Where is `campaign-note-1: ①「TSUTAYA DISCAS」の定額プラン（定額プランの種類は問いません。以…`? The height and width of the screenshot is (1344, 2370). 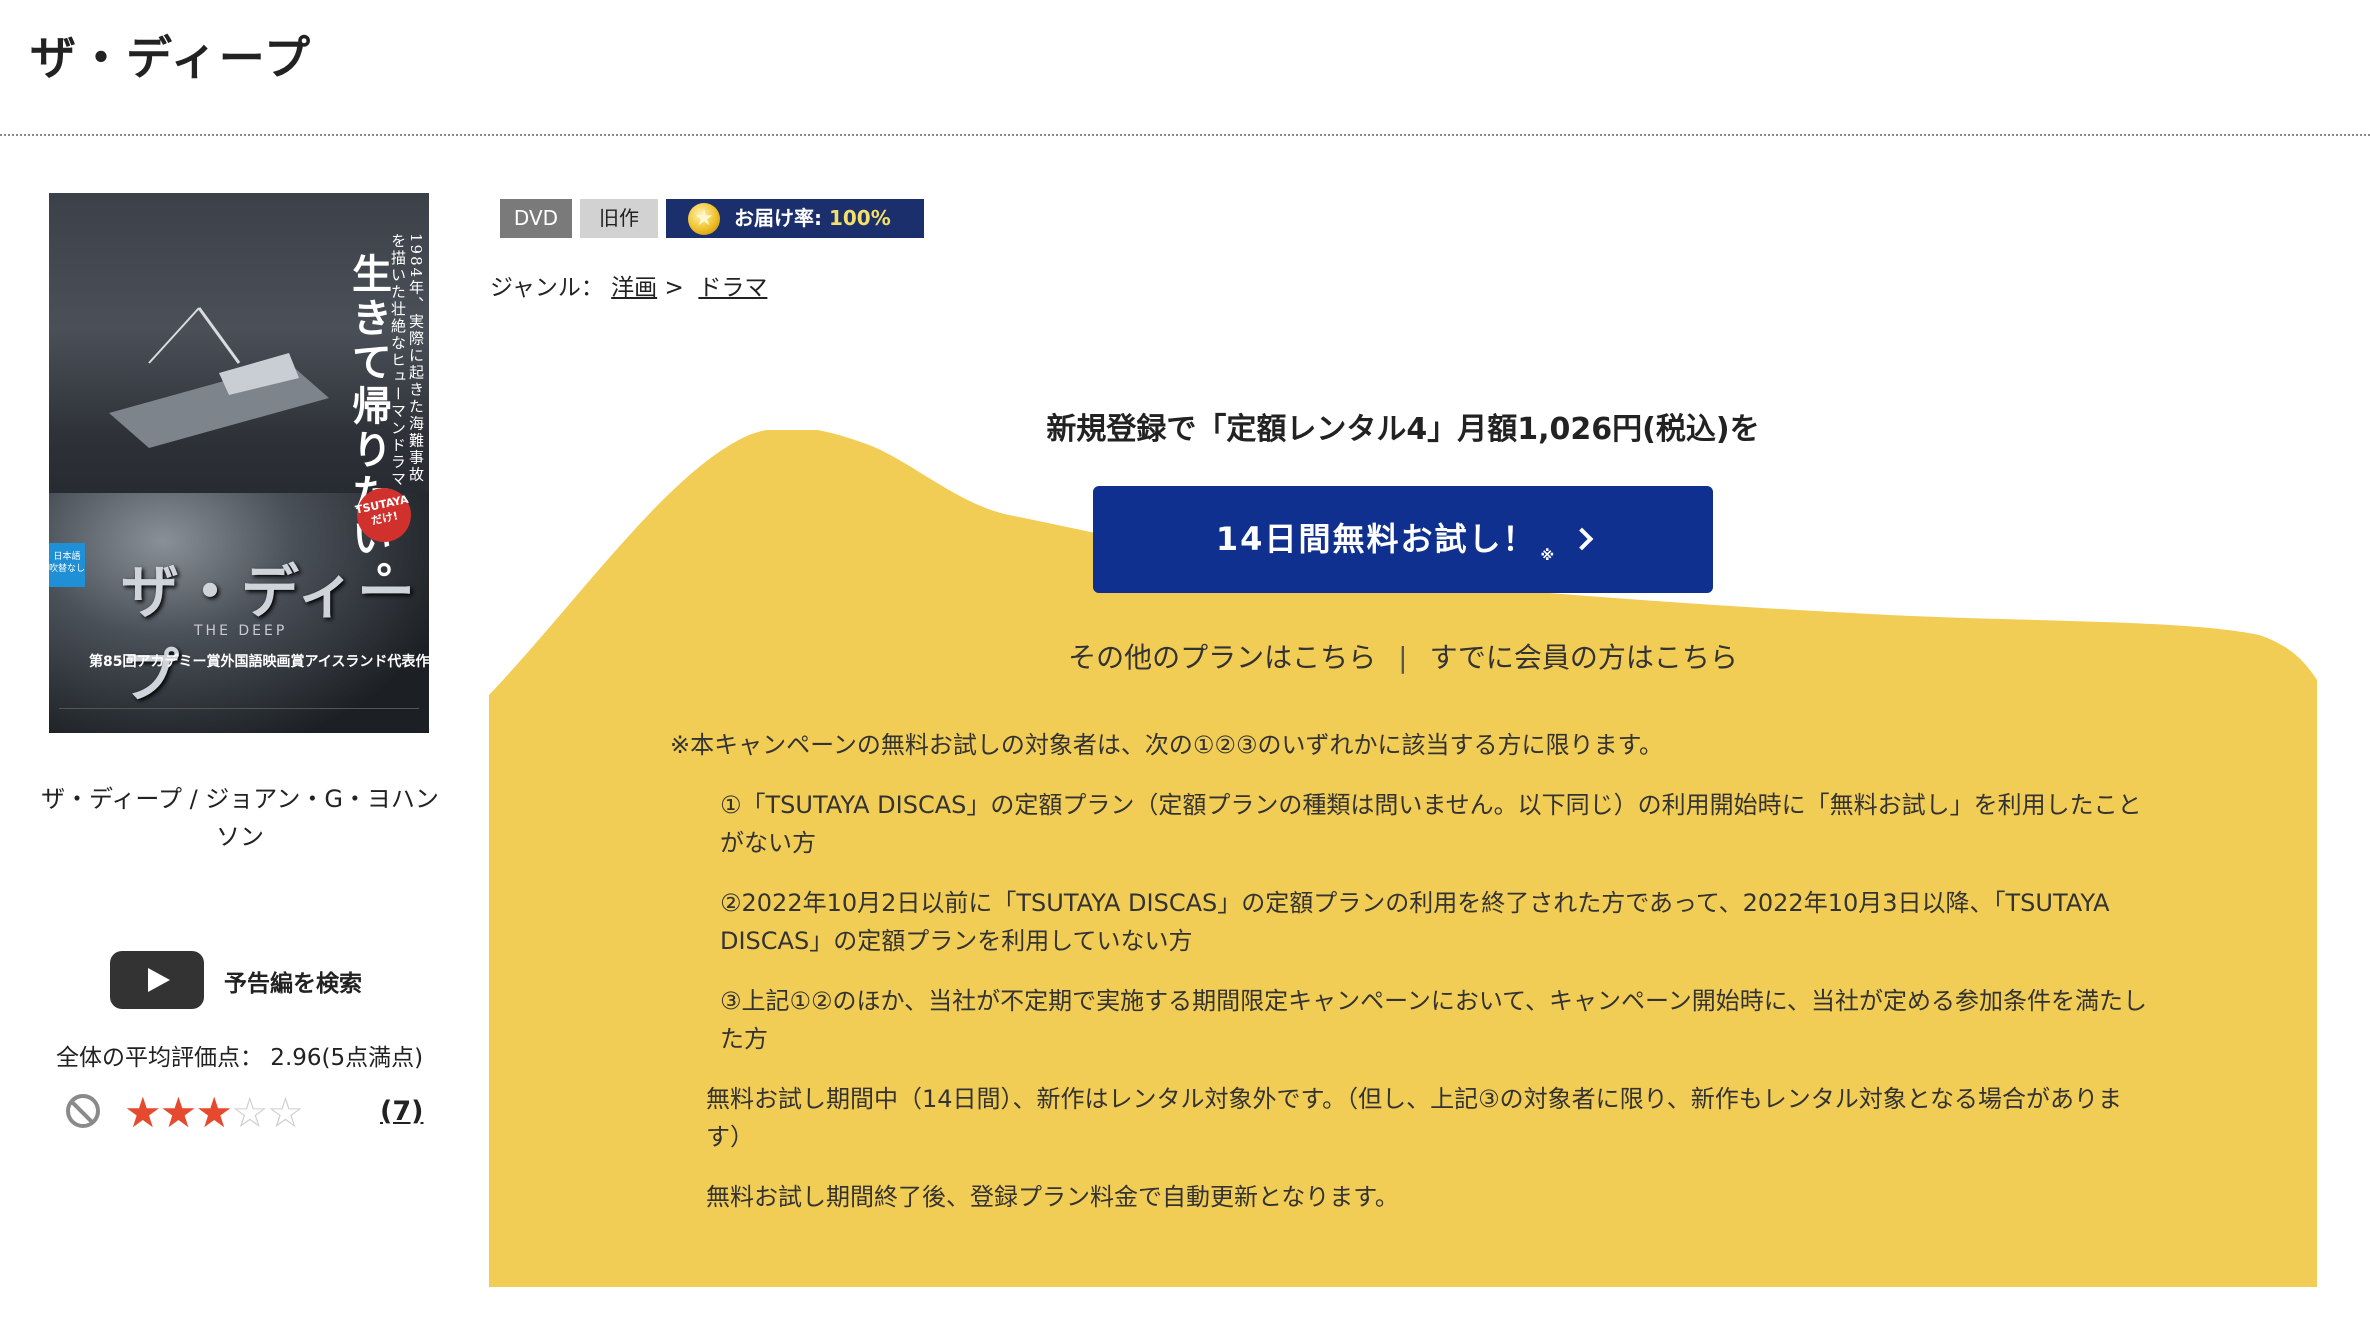 campaign-note-1: ①「TSUTAYA DISCAS」の定額プラン（定額プランの種類は問いません。以… is located at coordinates (1431, 824).